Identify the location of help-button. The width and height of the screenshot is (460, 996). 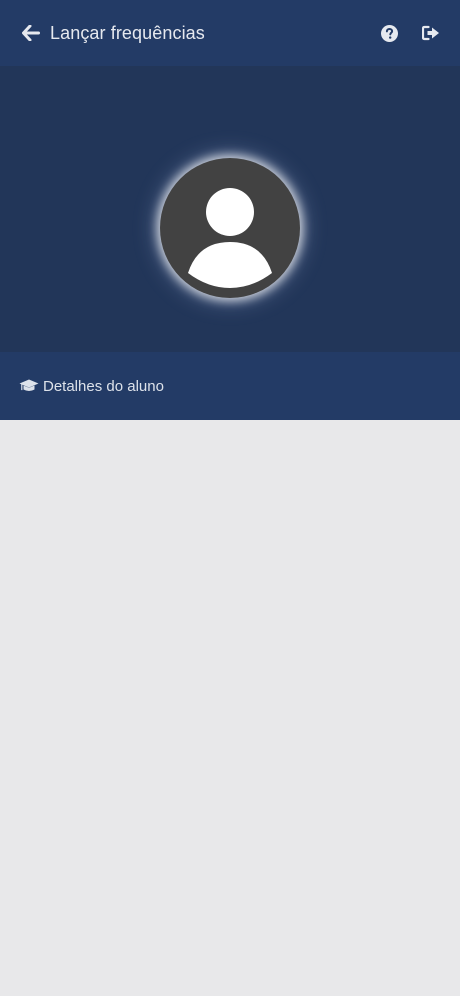
(389, 33).